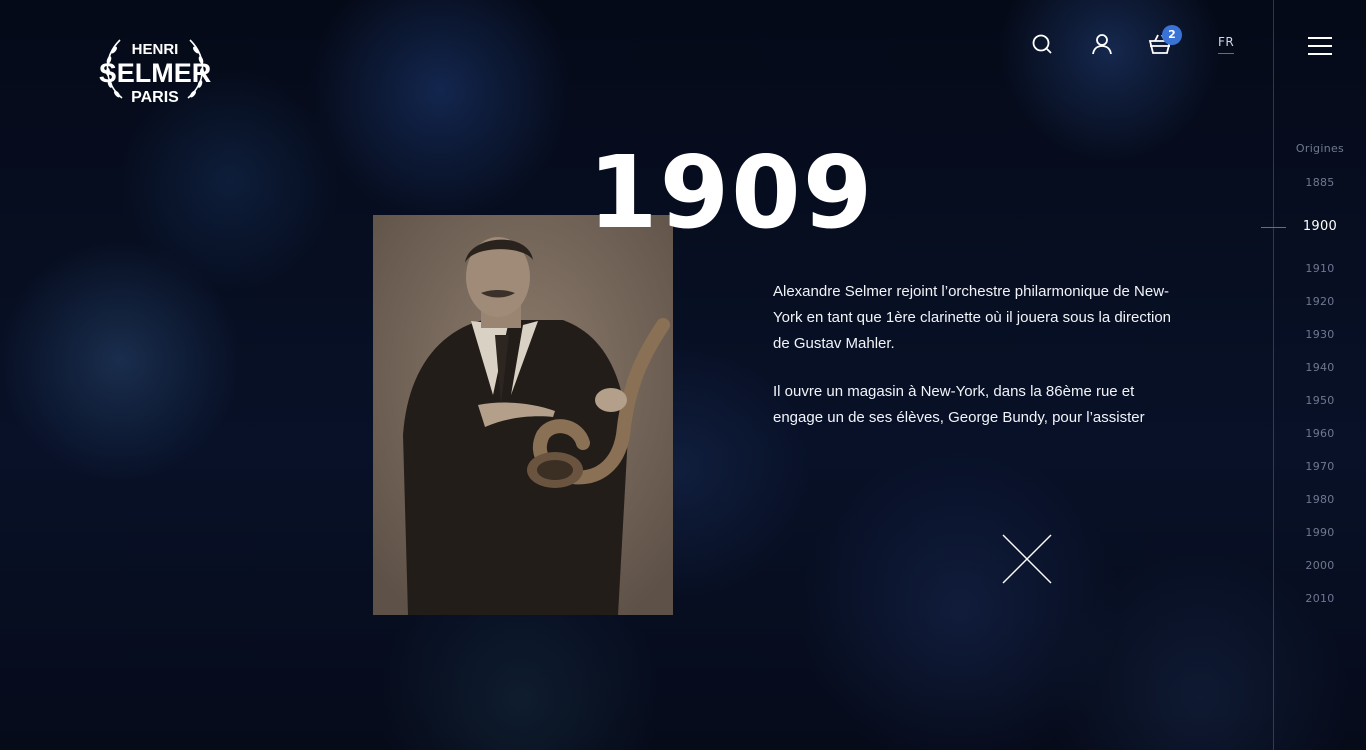 The image size is (1366, 750). Describe the element at coordinates (1102, 44) in the screenshot. I see `user-icon` at that location.